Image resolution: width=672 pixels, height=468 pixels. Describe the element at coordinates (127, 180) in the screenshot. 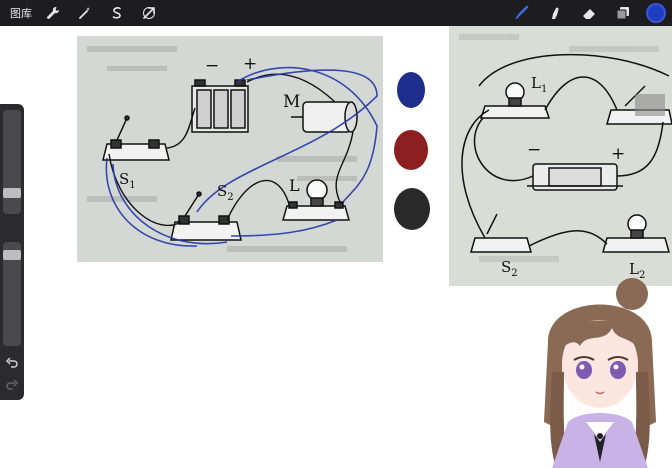

I see `switch-s1-label: S1` at that location.